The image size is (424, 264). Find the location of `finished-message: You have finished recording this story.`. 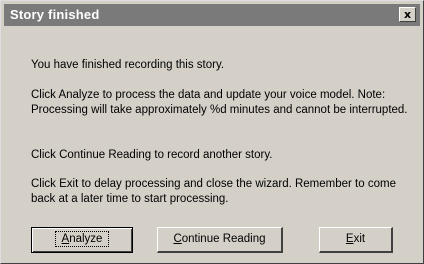

finished-message: You have finished recording this story. is located at coordinates (128, 65).